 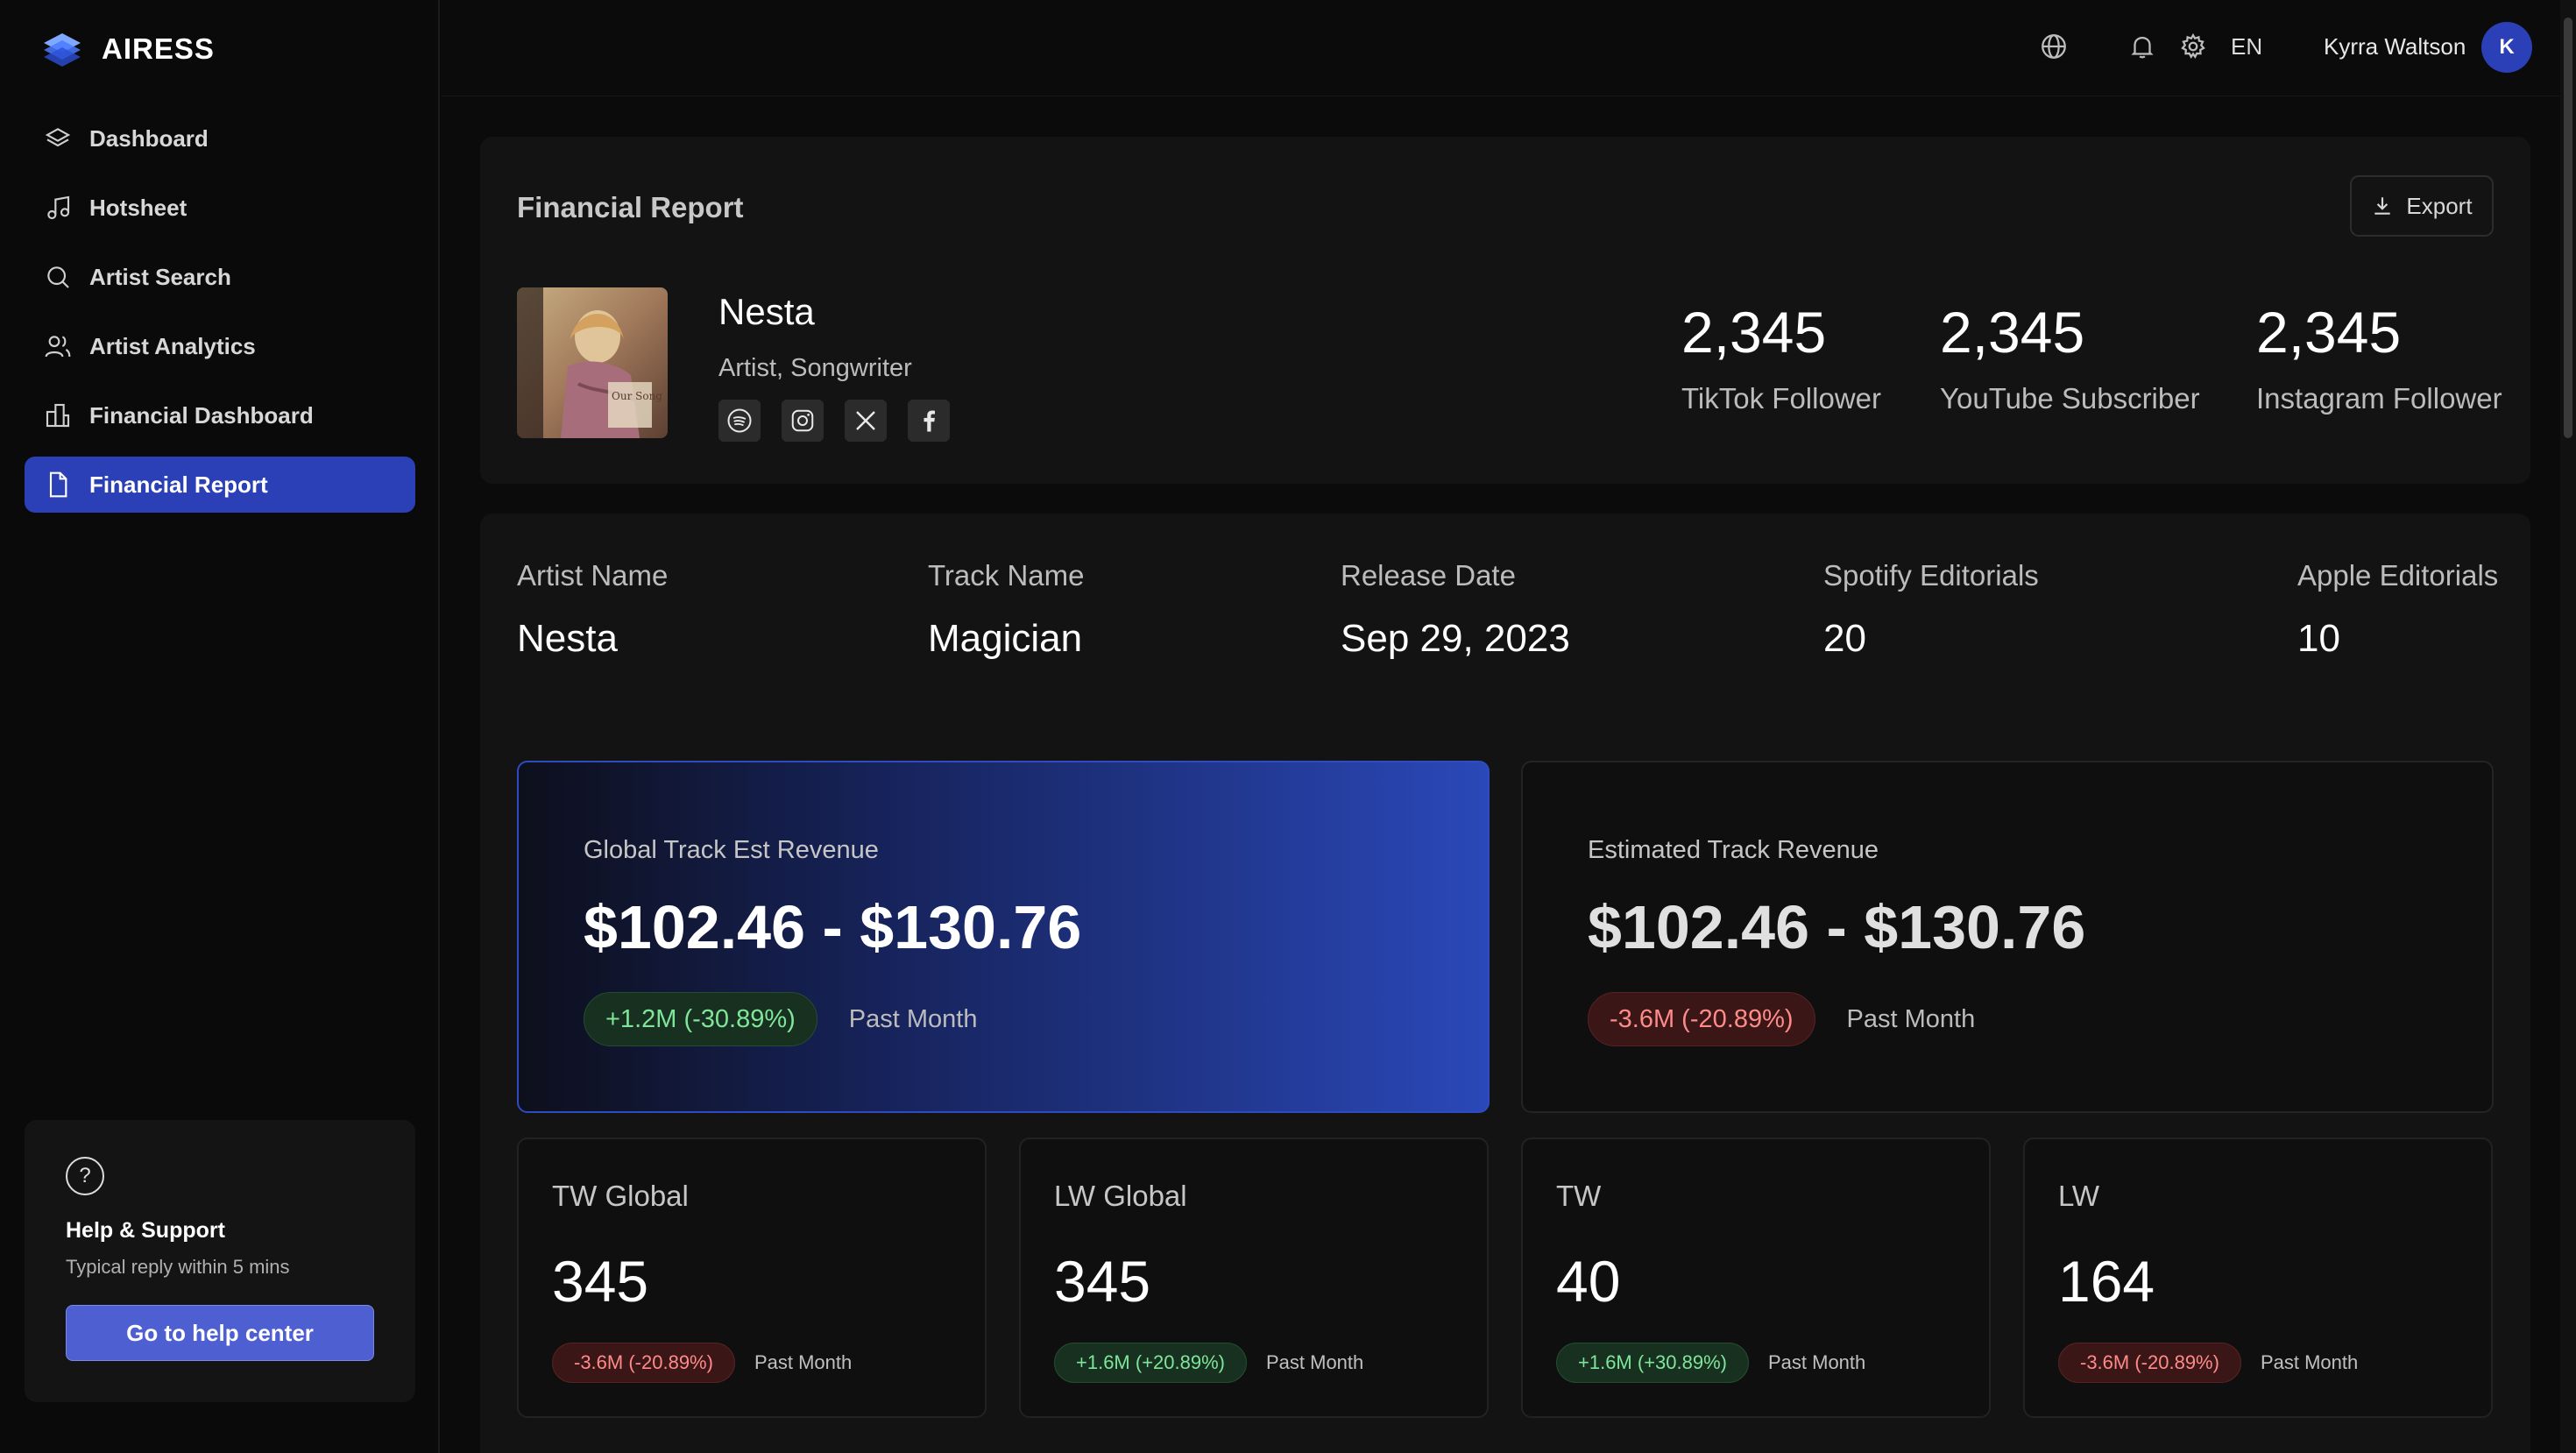 I want to click on sidebar-item-financial-report: Financial Report, so click(x=220, y=485).